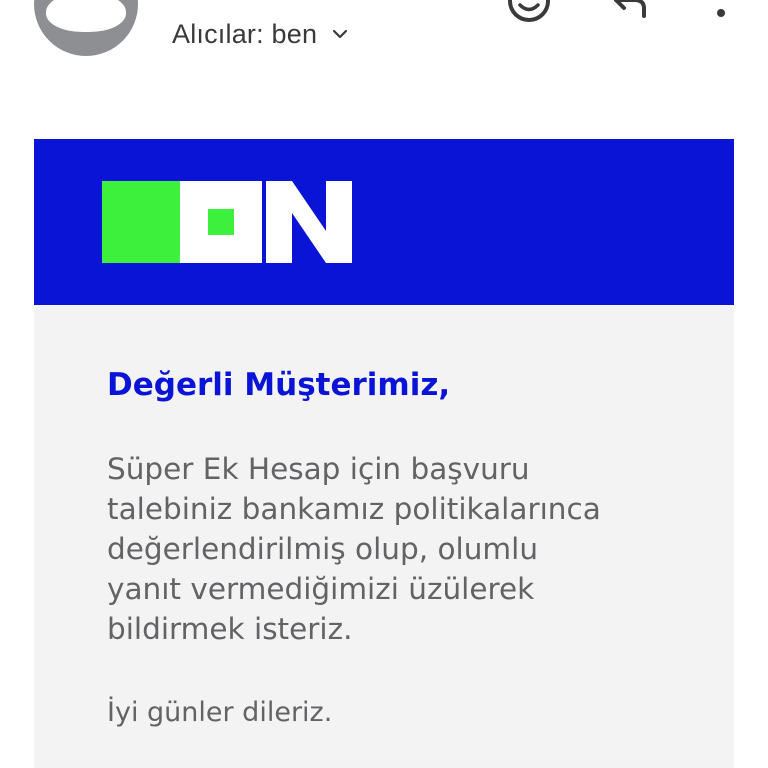  I want to click on person-icon, so click(86, 16).